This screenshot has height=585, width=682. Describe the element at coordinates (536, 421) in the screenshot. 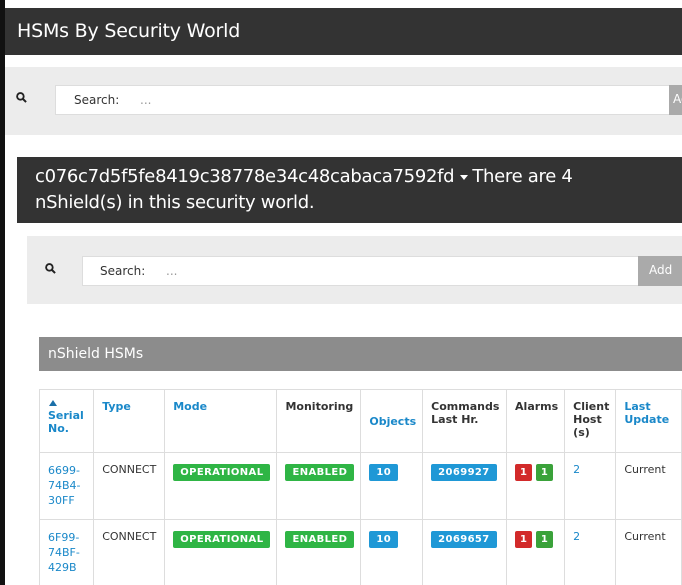

I see `column-header-alarms: Alarms` at that location.